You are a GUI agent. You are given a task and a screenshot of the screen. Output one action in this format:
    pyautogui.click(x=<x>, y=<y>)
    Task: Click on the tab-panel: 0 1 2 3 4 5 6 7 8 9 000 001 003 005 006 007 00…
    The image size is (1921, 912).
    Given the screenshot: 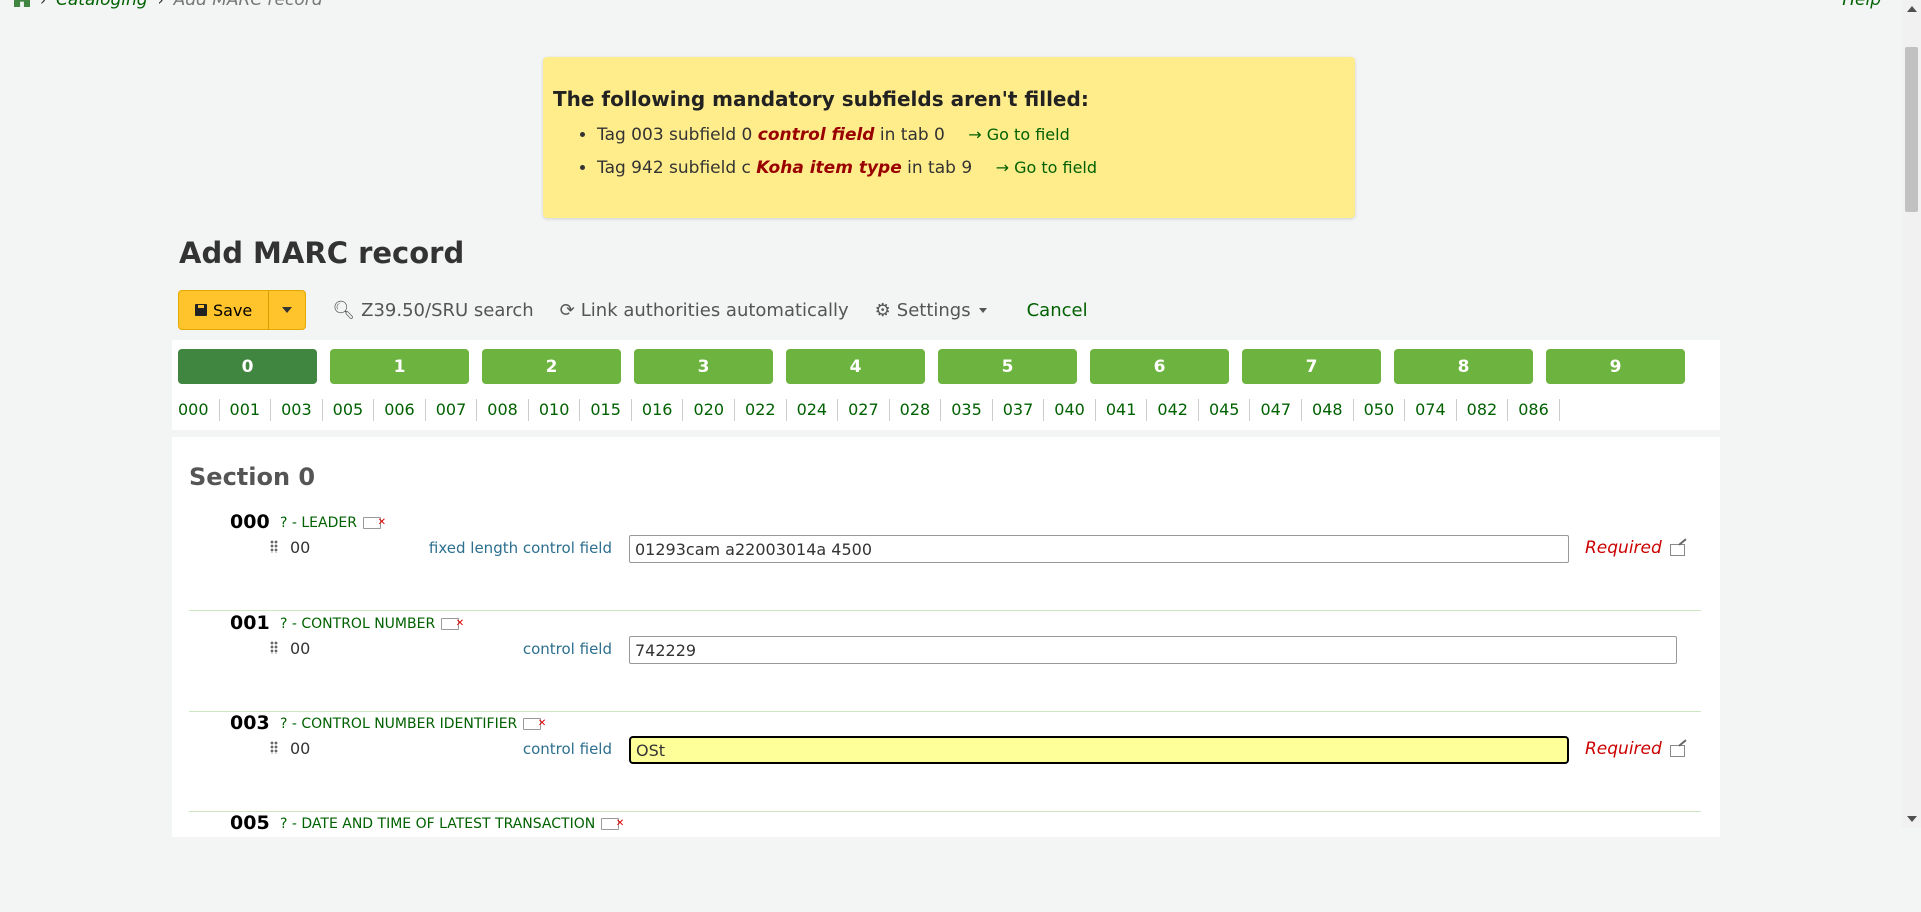 What is the action you would take?
    pyautogui.click(x=946, y=385)
    